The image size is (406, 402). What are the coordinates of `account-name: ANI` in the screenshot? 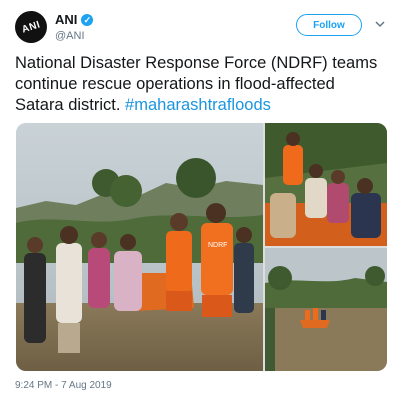 It's located at (66, 19).